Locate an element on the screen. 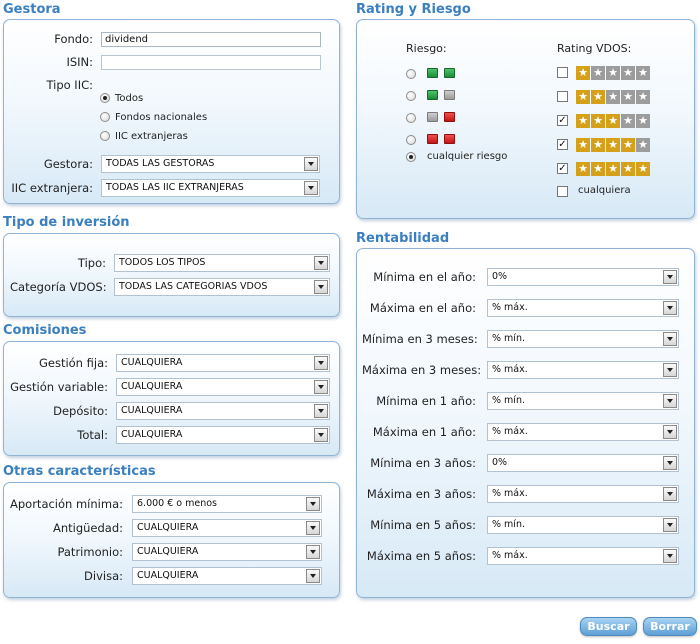  categoria-select: TODAS LAS CATEGORIAS VDOS is located at coordinates (222, 287).